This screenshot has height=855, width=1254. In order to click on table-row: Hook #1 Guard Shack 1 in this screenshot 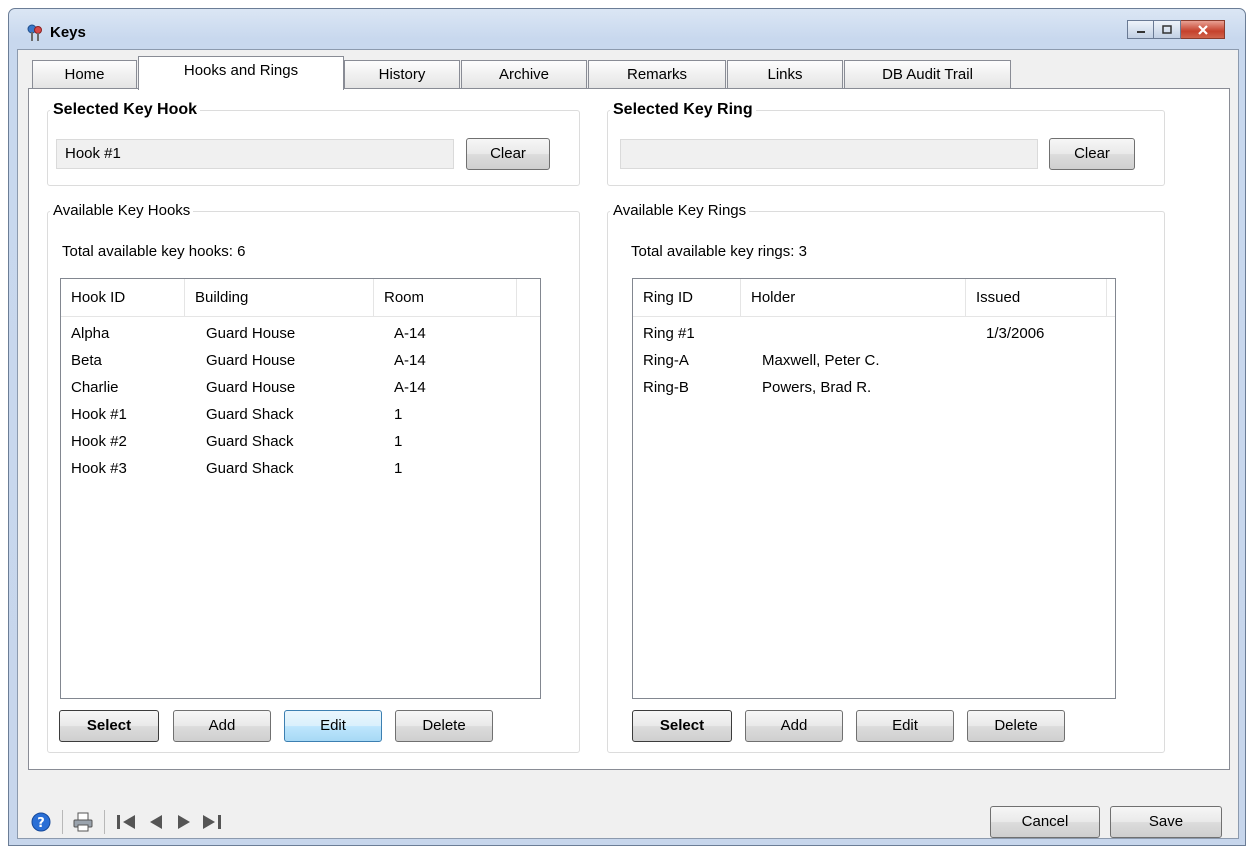, I will do `click(300, 414)`.